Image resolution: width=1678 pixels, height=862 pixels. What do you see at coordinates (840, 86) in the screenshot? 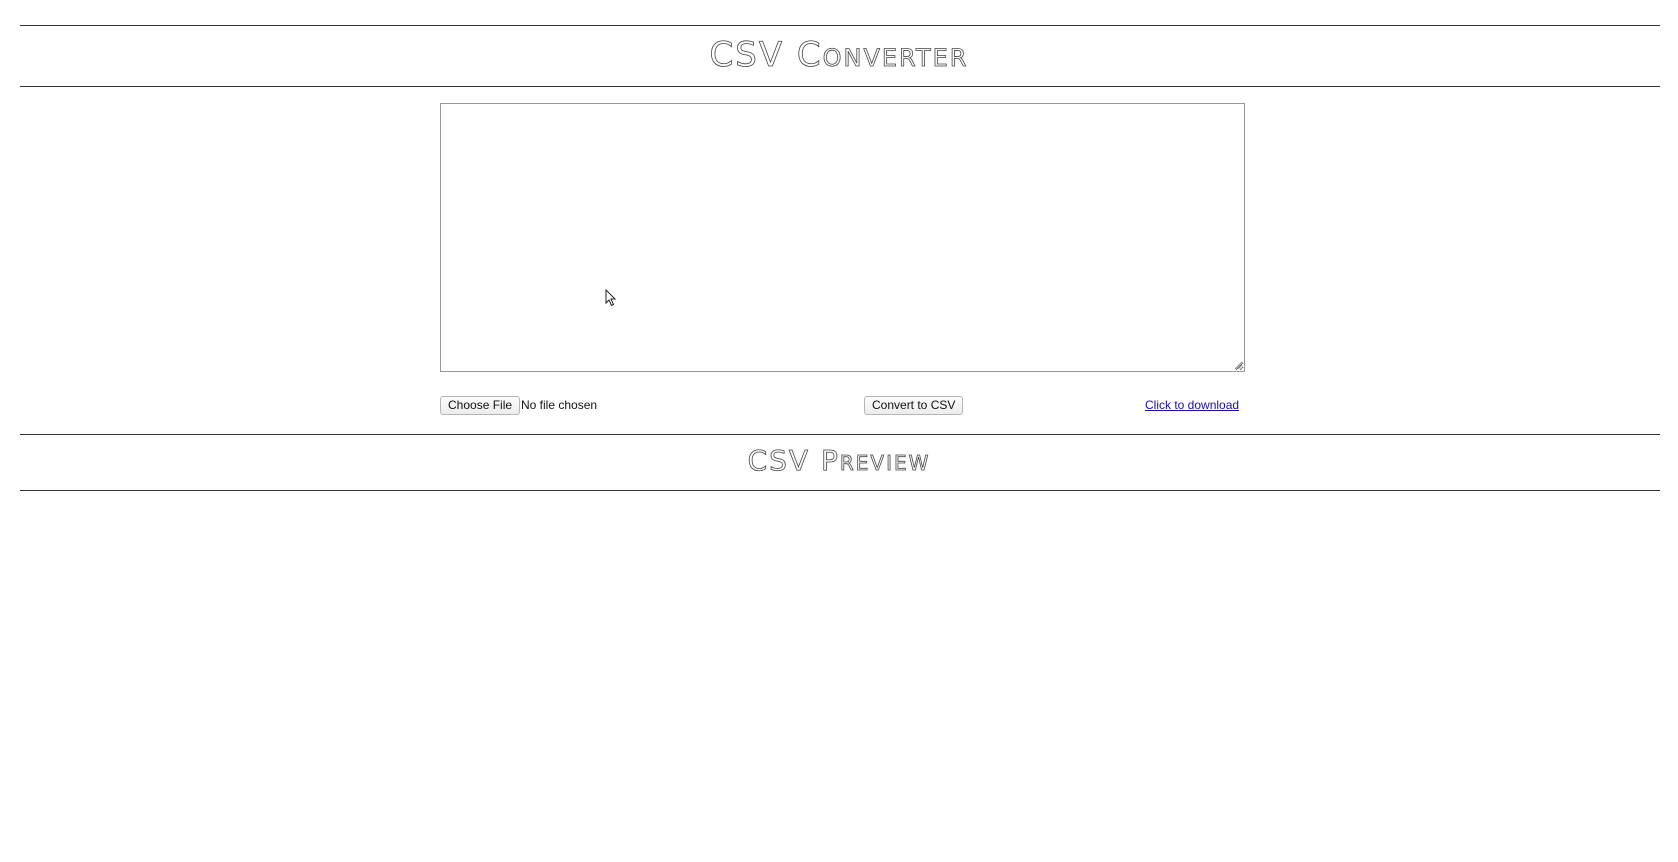
I see `header-bottom-rule` at bounding box center [840, 86].